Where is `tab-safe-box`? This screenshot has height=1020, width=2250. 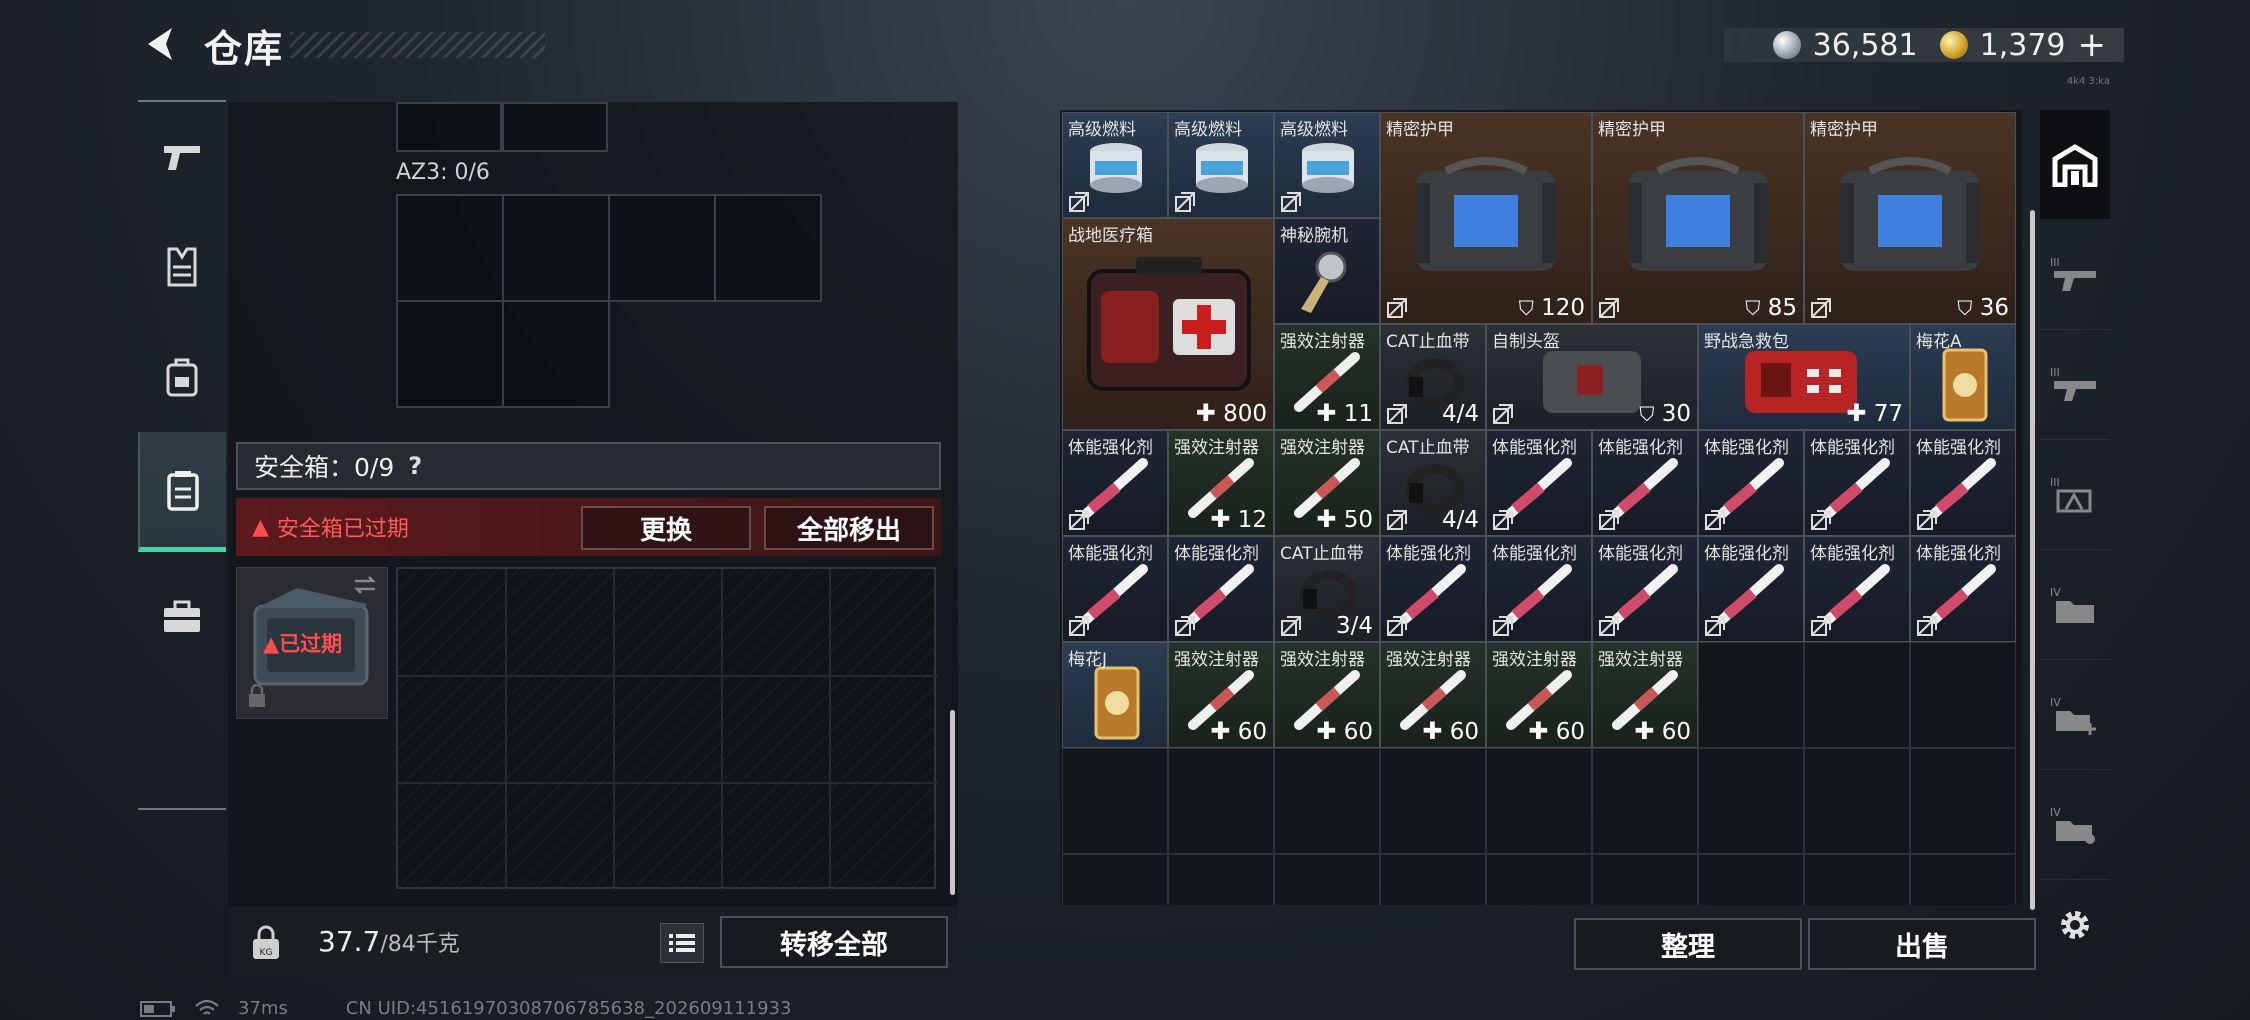 tab-safe-box is located at coordinates (182, 492).